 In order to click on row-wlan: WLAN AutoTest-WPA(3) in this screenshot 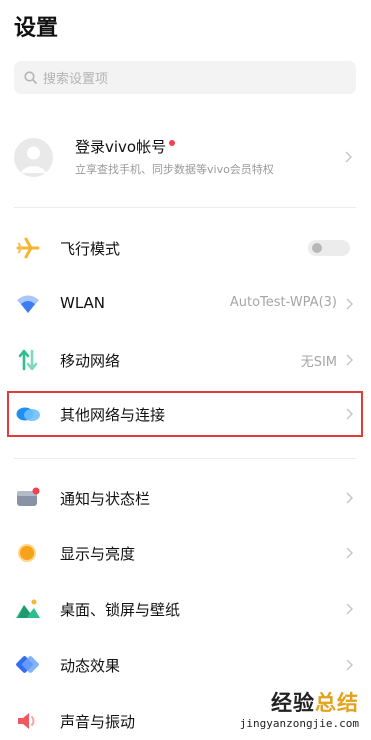, I will do `click(185, 304)`.